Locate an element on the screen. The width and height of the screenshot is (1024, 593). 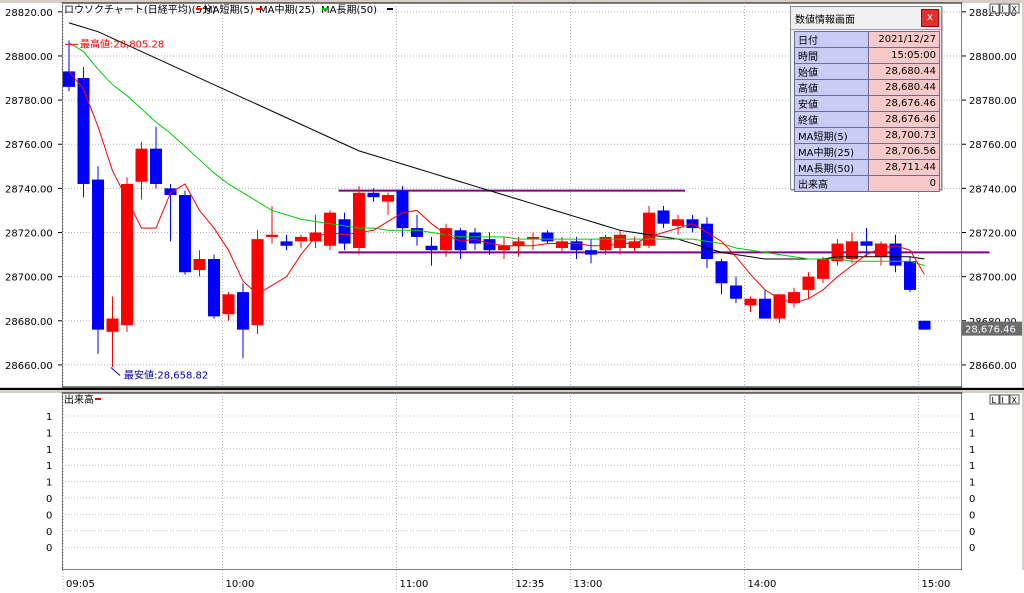
info-row: 出来高 0 is located at coordinates (867, 183).